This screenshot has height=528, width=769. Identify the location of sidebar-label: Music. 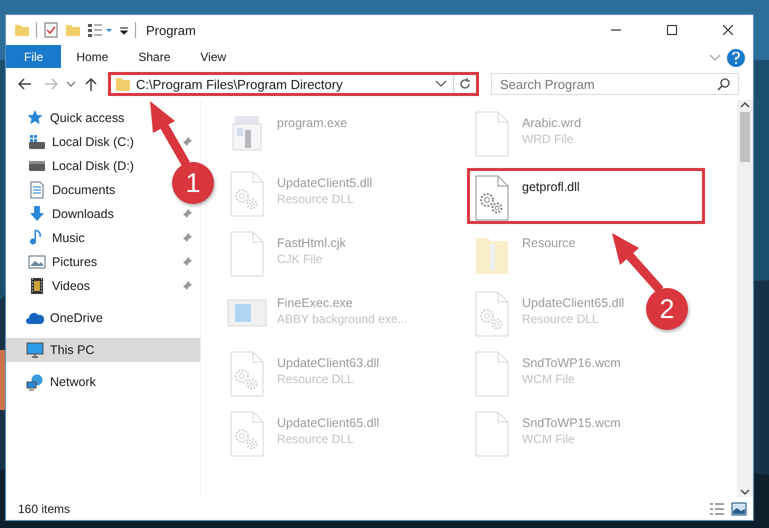
(68, 238).